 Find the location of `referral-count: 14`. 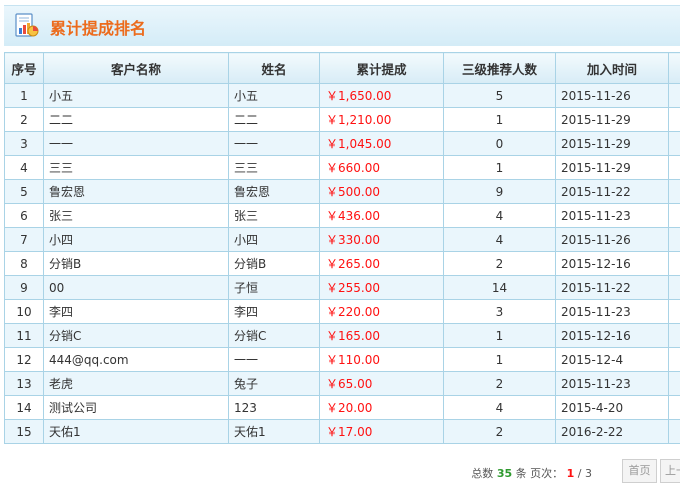

referral-count: 14 is located at coordinates (499, 287).